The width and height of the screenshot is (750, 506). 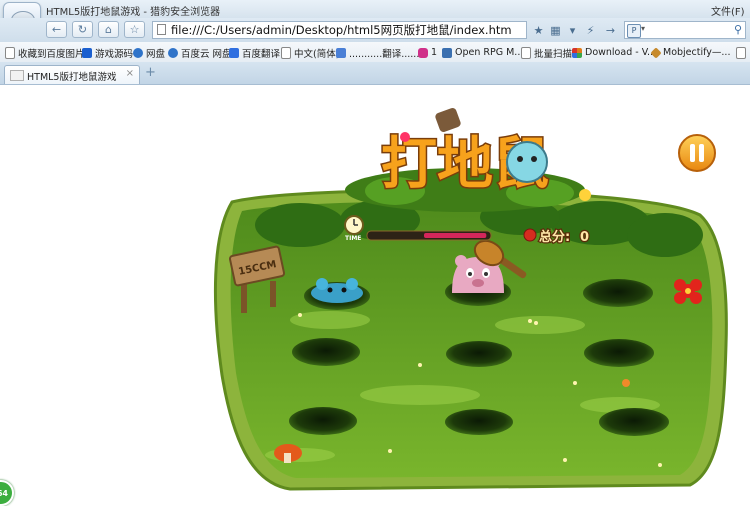 What do you see at coordinates (546, 53) in the screenshot?
I see `bookmark-item: 批量扫描` at bounding box center [546, 53].